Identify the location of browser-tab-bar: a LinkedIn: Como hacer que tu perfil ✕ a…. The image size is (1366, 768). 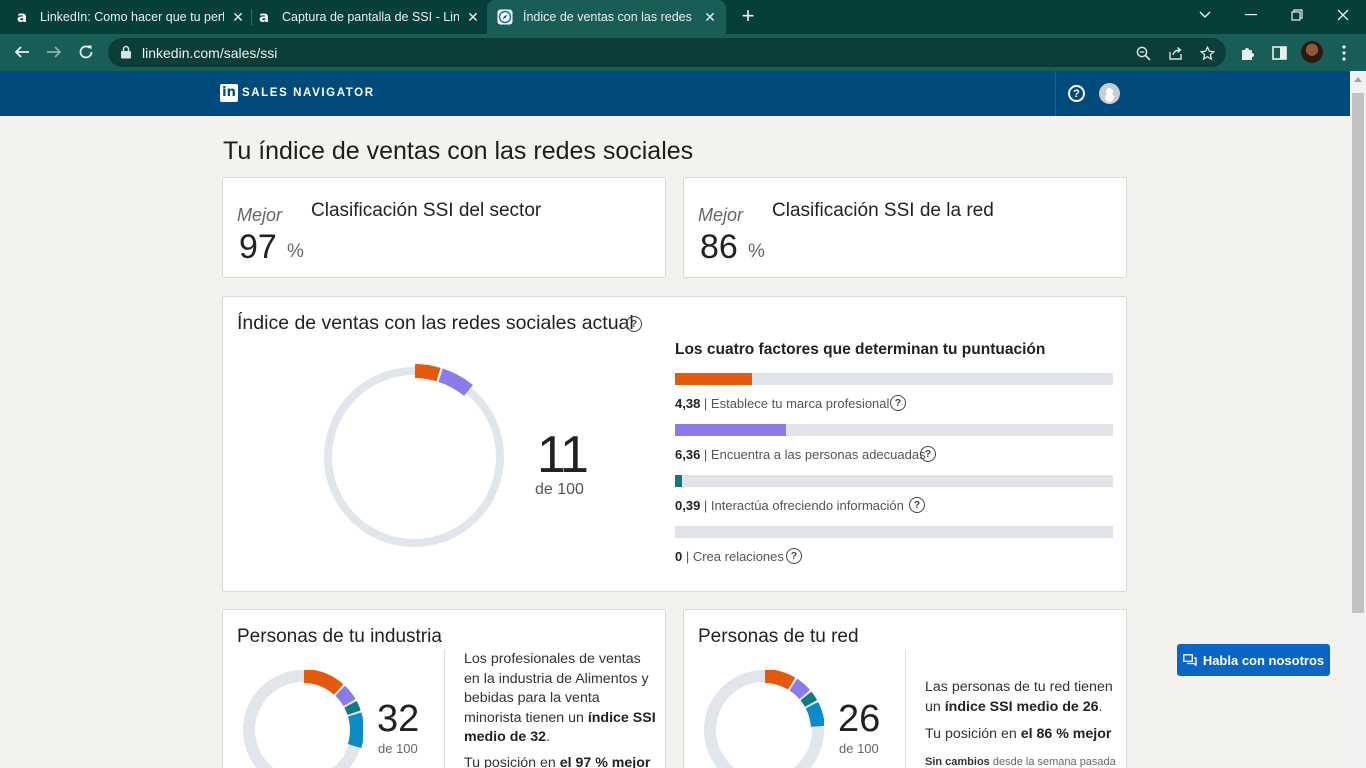
(683, 17).